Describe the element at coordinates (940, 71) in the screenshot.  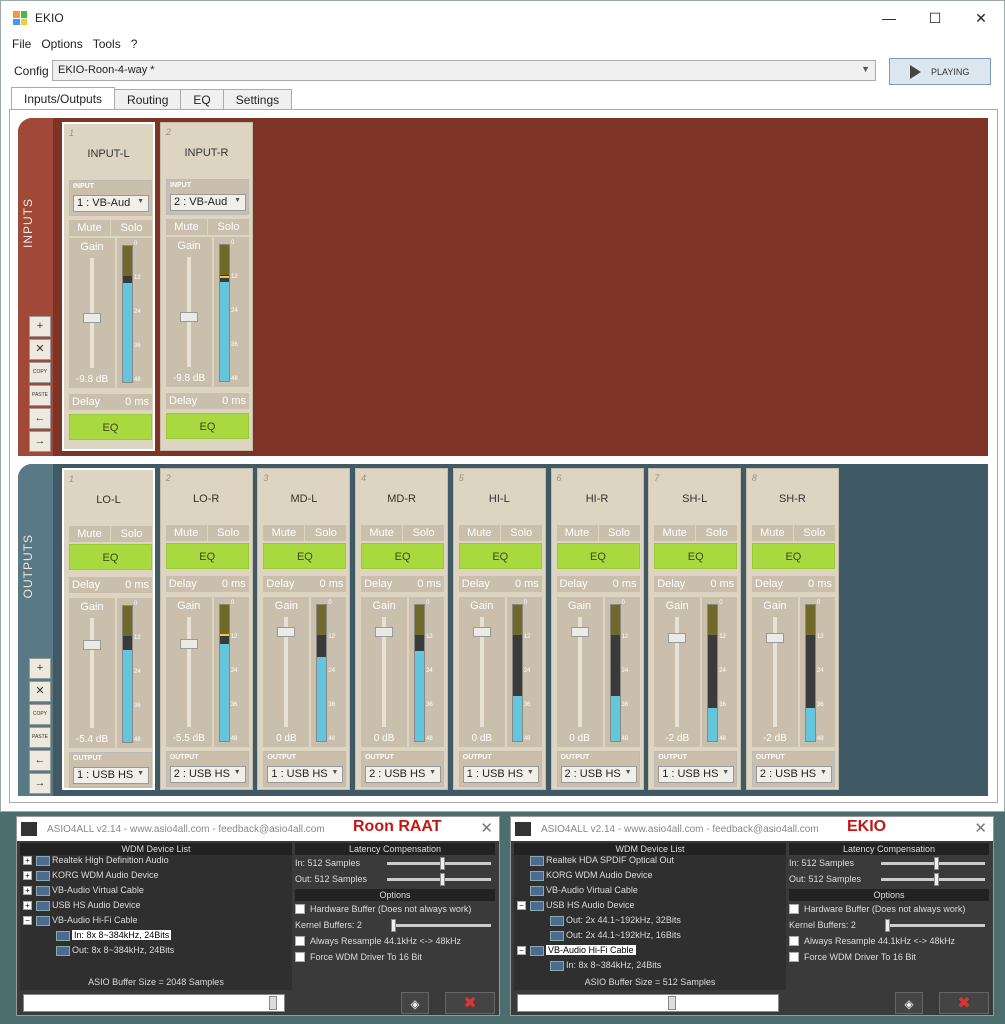
I see `play-button: PLAYING` at that location.